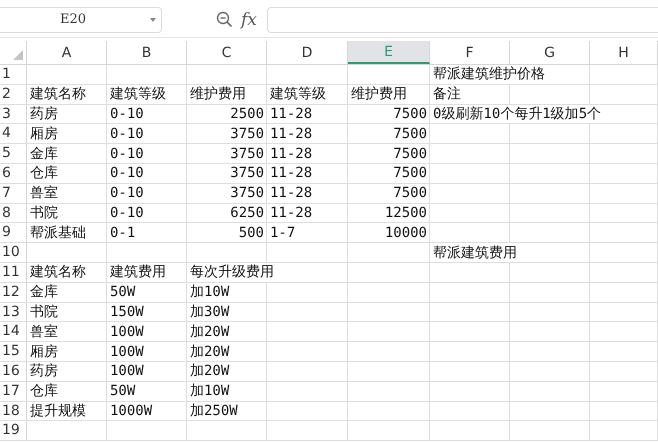  What do you see at coordinates (405, 213) in the screenshot?
I see `table-cell: 12500` at bounding box center [405, 213].